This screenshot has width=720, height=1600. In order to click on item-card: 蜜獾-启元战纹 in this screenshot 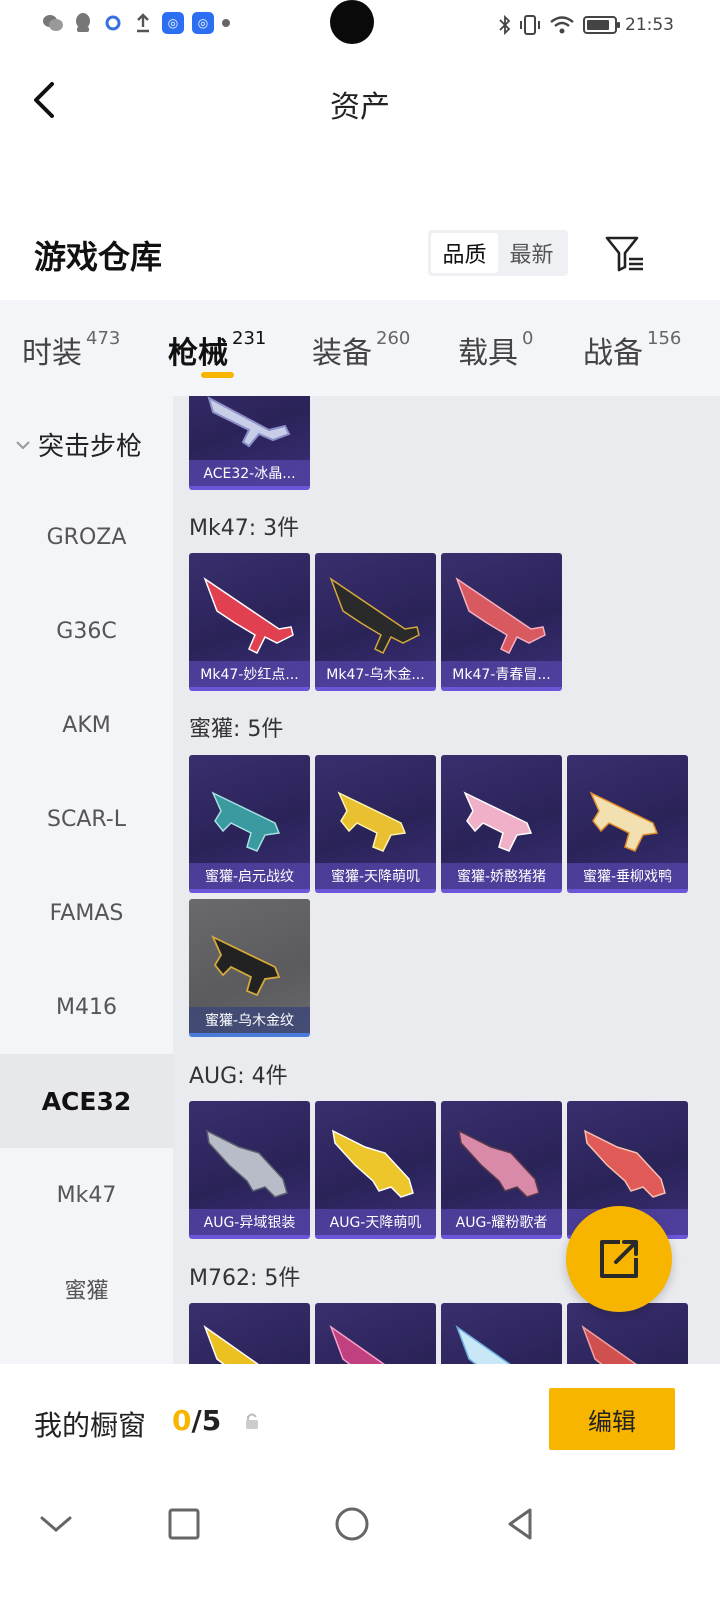, I will do `click(249, 824)`.